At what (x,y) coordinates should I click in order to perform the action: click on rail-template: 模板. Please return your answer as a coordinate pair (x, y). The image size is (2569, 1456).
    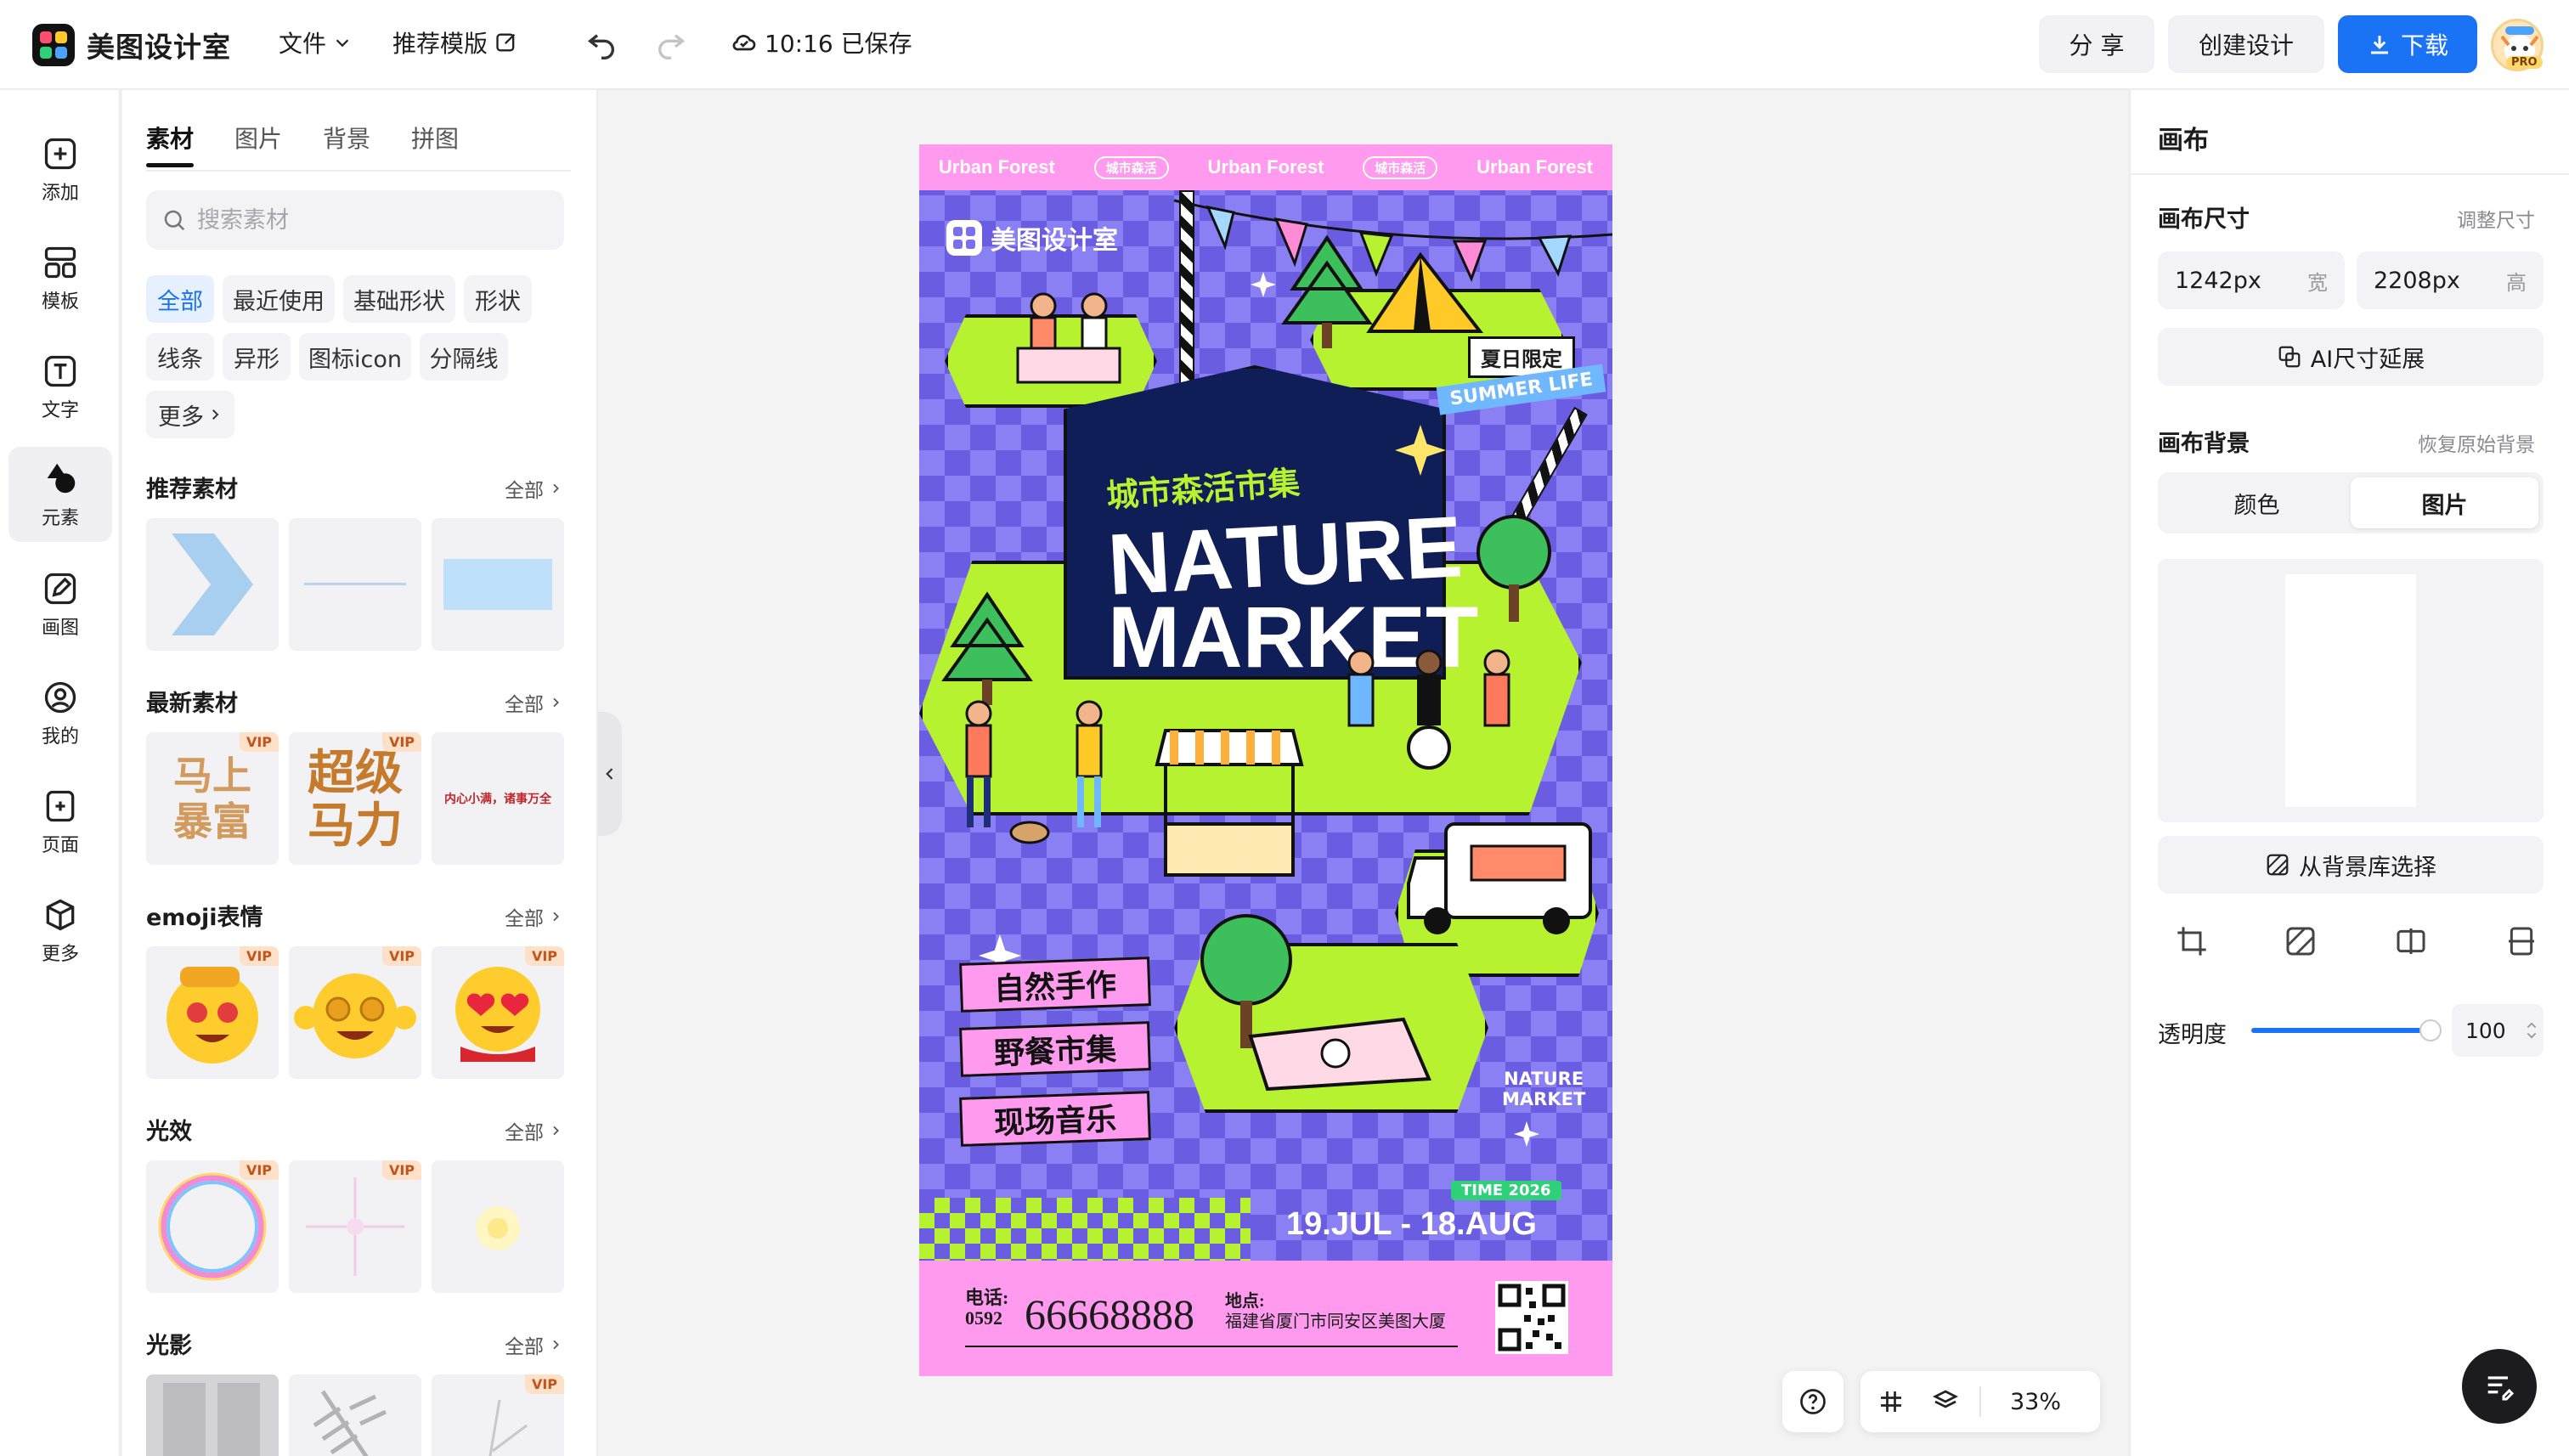
    Looking at the image, I should click on (60, 279).